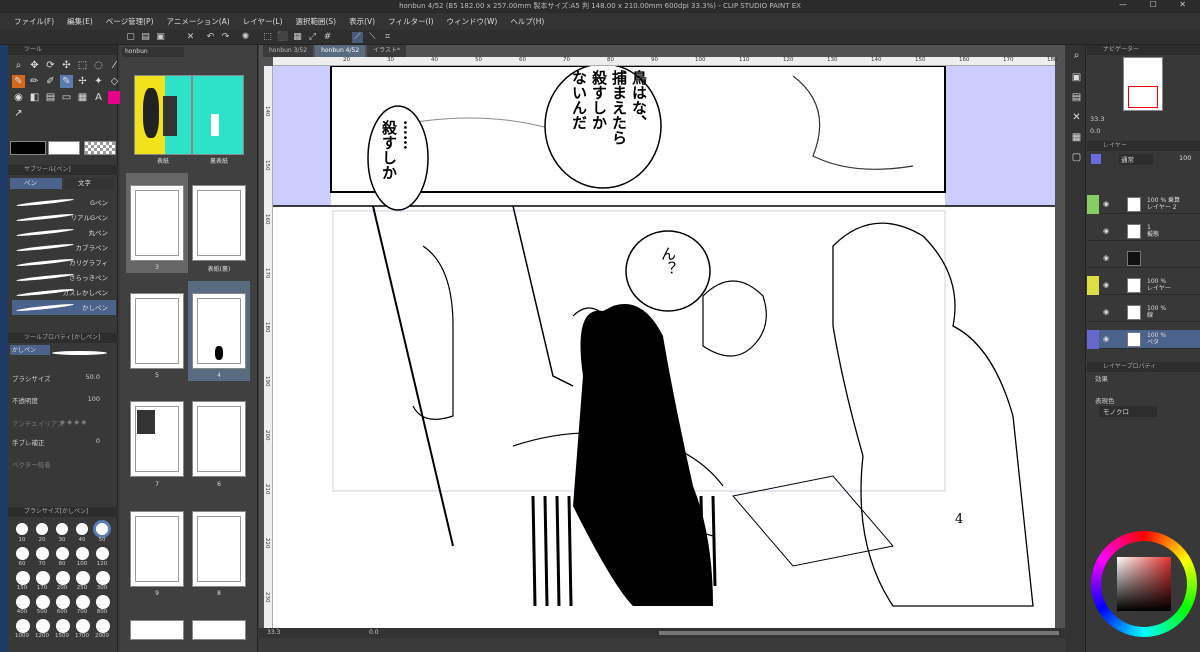 Image resolution: width=1200 pixels, height=652 pixels. What do you see at coordinates (50, 65) in the screenshot?
I see `rotate-tool-icon: ⟳` at bounding box center [50, 65].